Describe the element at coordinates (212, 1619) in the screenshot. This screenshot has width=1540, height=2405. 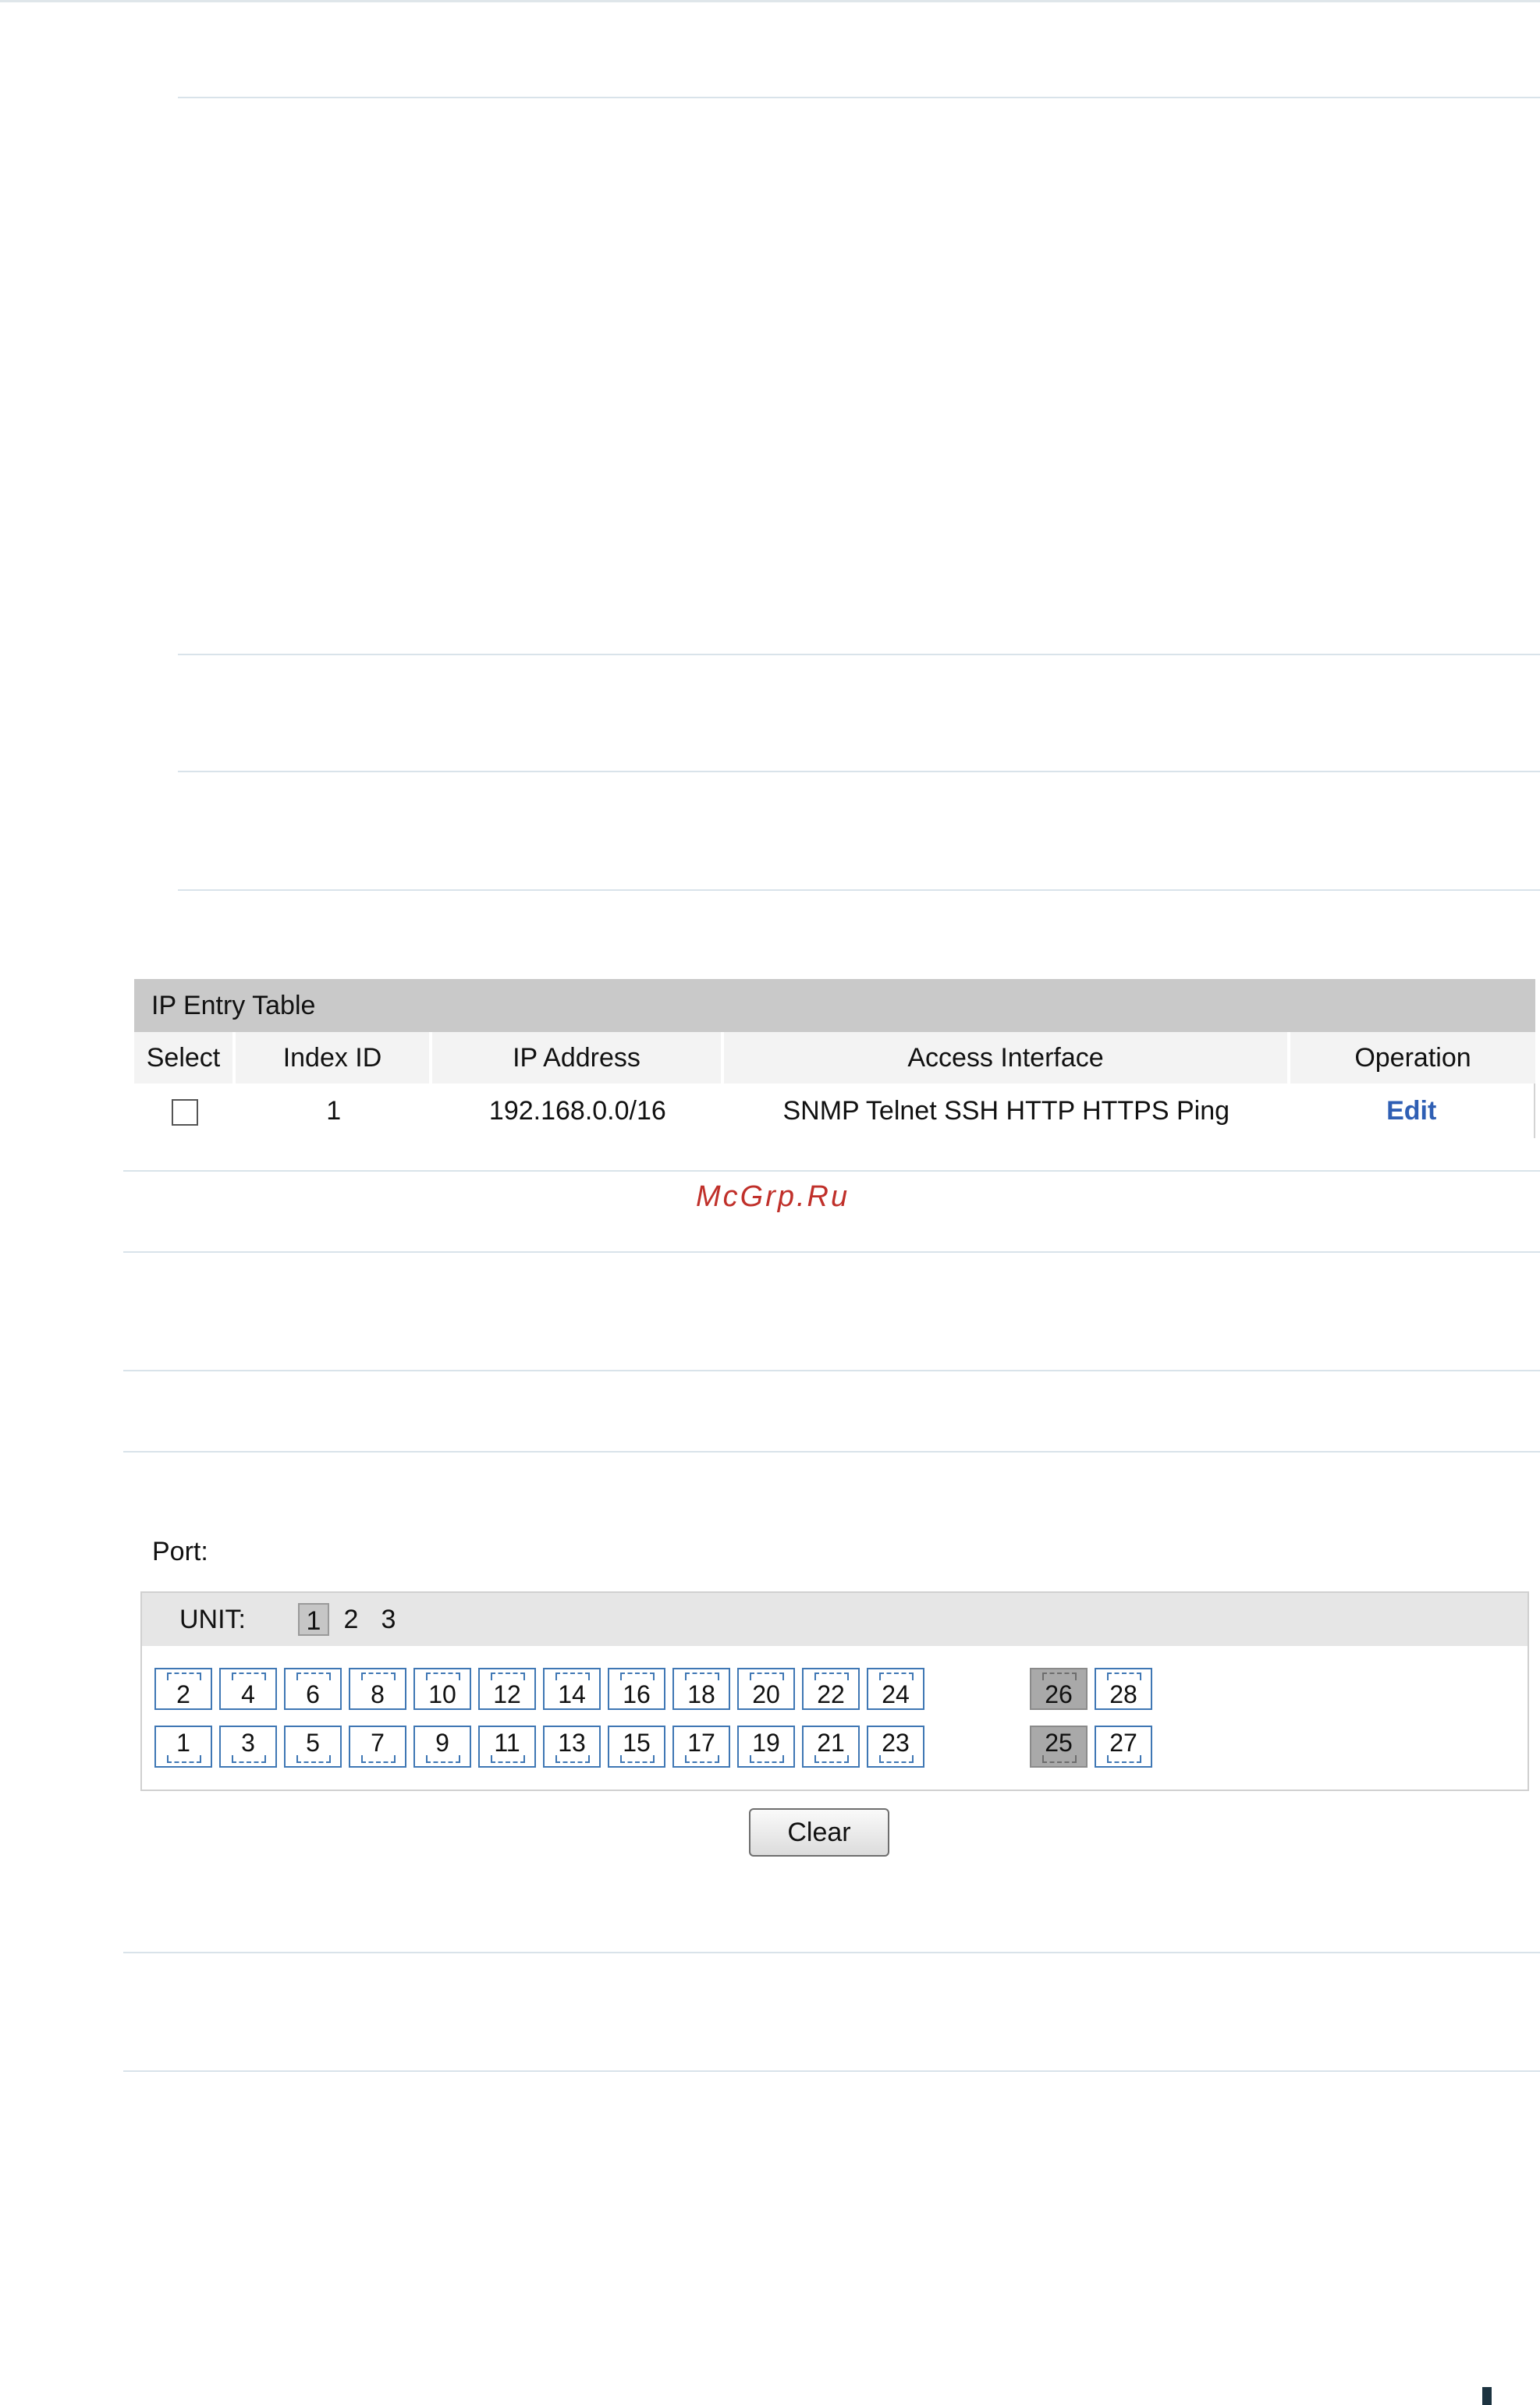
I see `unit-label: UNIT:` at that location.